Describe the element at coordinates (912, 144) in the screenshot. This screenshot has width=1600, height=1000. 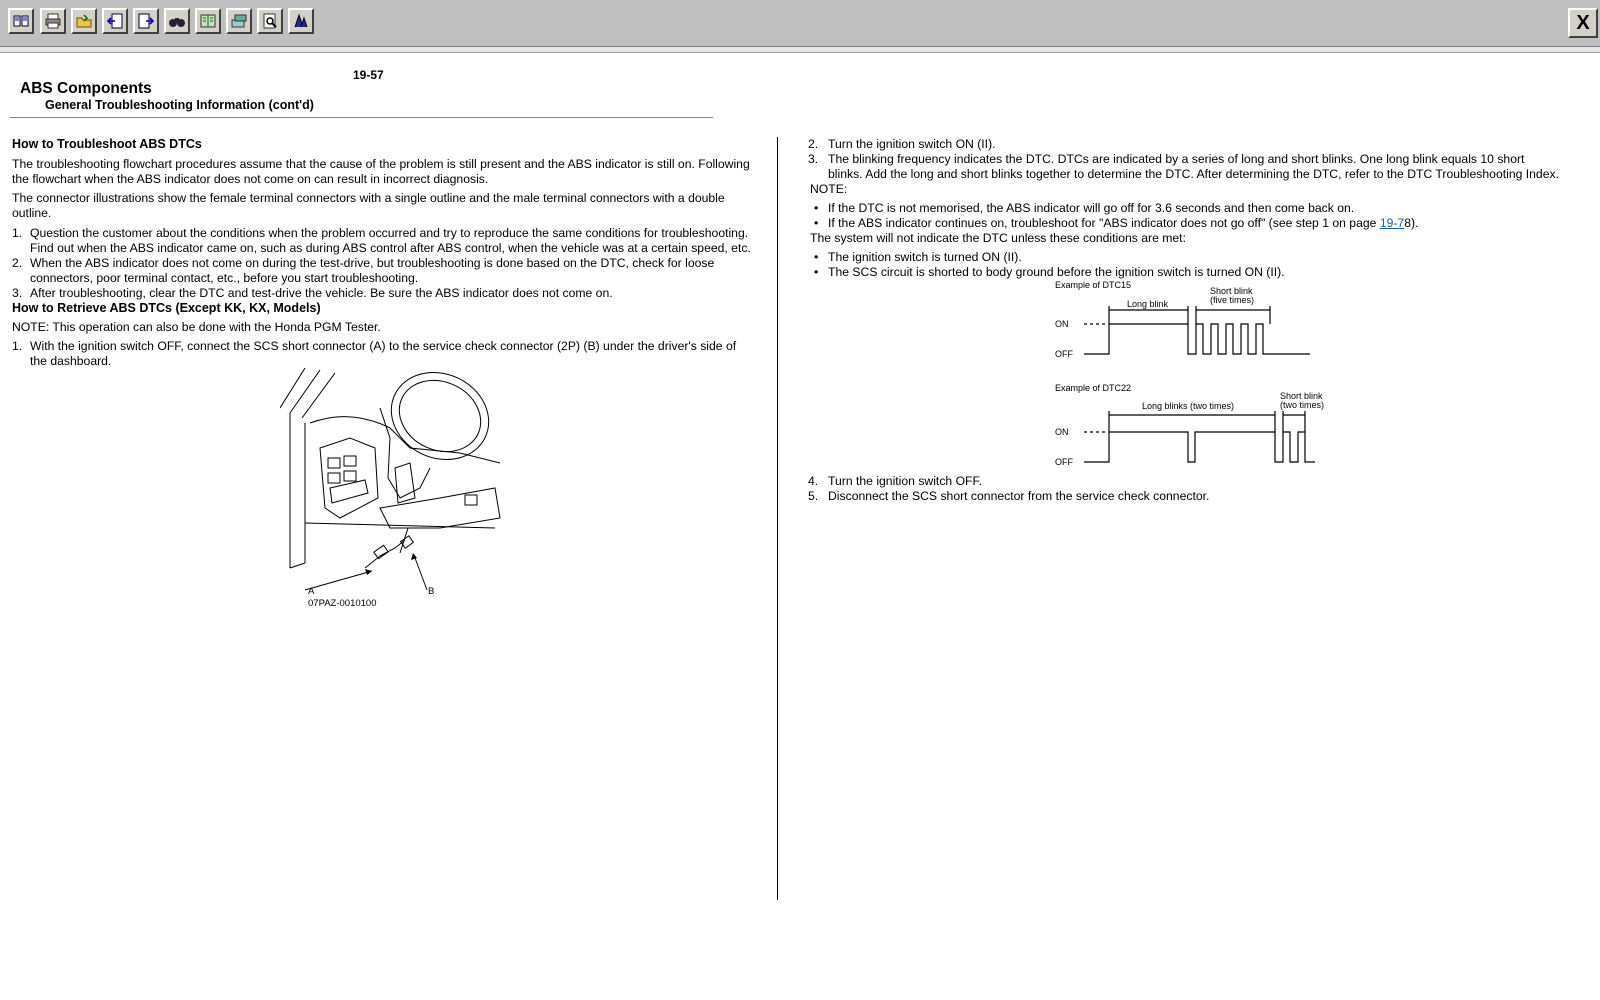
I see `step-text: Turn the ignition switch ON (II).` at that location.